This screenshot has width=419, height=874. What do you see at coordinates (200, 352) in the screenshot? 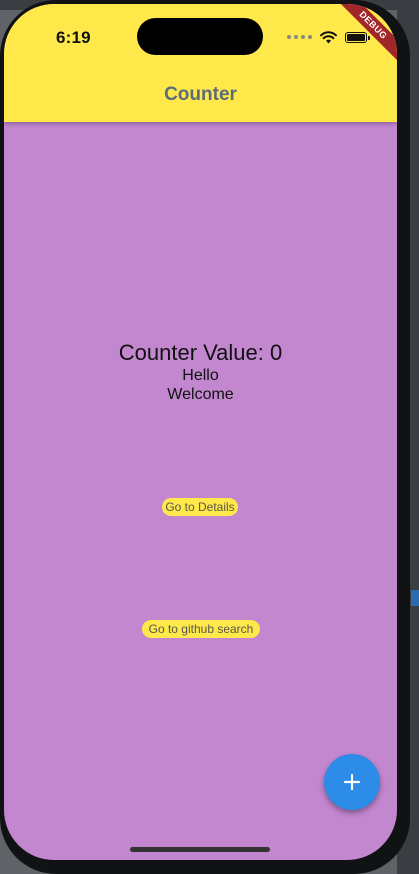
I see `counter-value-text: Counter Value: 0` at bounding box center [200, 352].